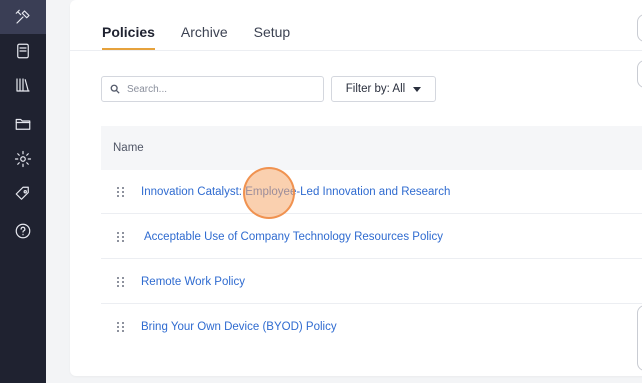 The height and width of the screenshot is (383, 642). Describe the element at coordinates (193, 282) in the screenshot. I see `policy-link: Remote Work Policy` at that location.